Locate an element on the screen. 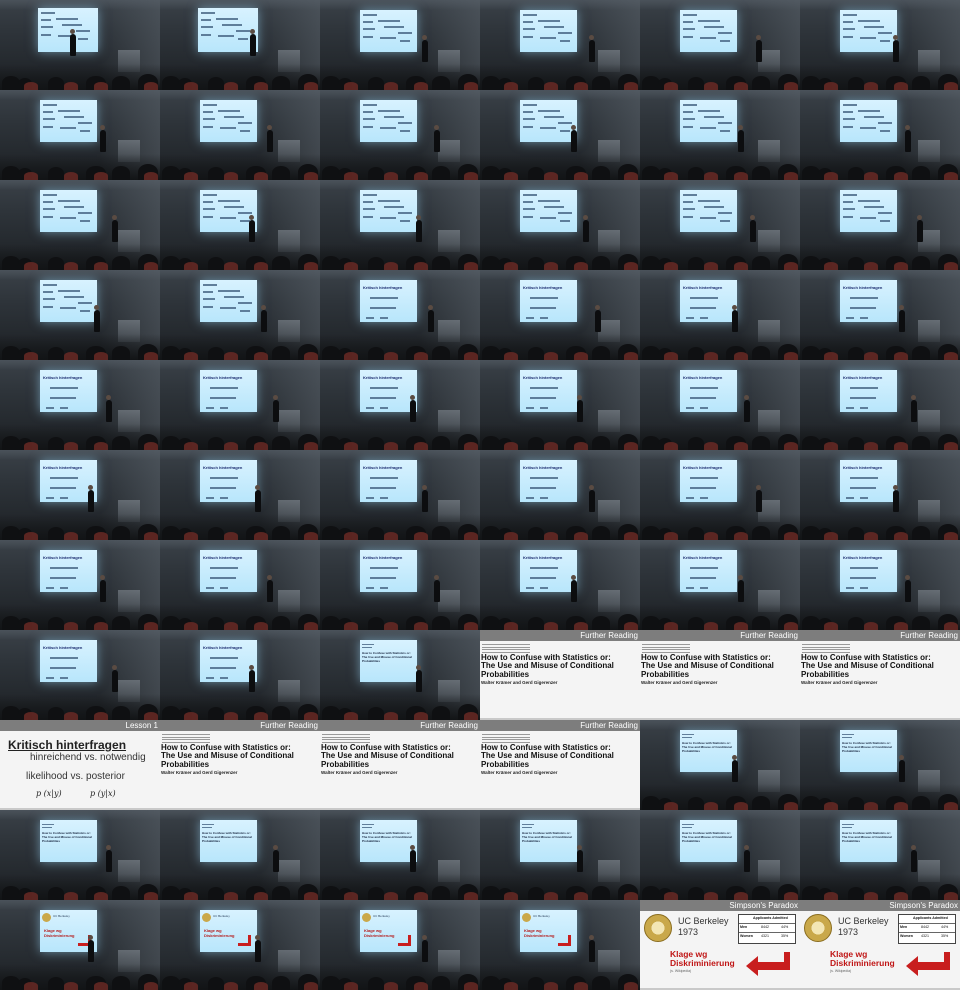  lawsuit-line-2: Diskriminierung is located at coordinates (862, 963).